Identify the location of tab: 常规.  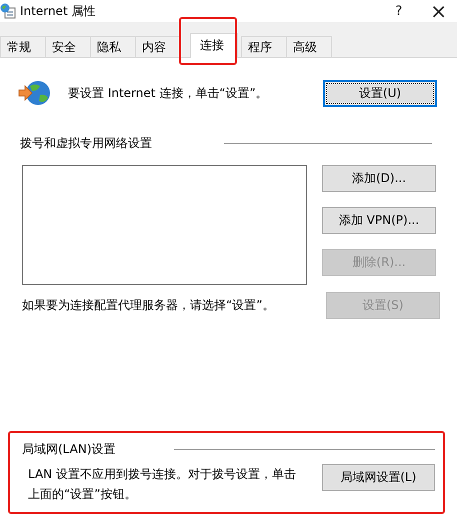
(23, 46).